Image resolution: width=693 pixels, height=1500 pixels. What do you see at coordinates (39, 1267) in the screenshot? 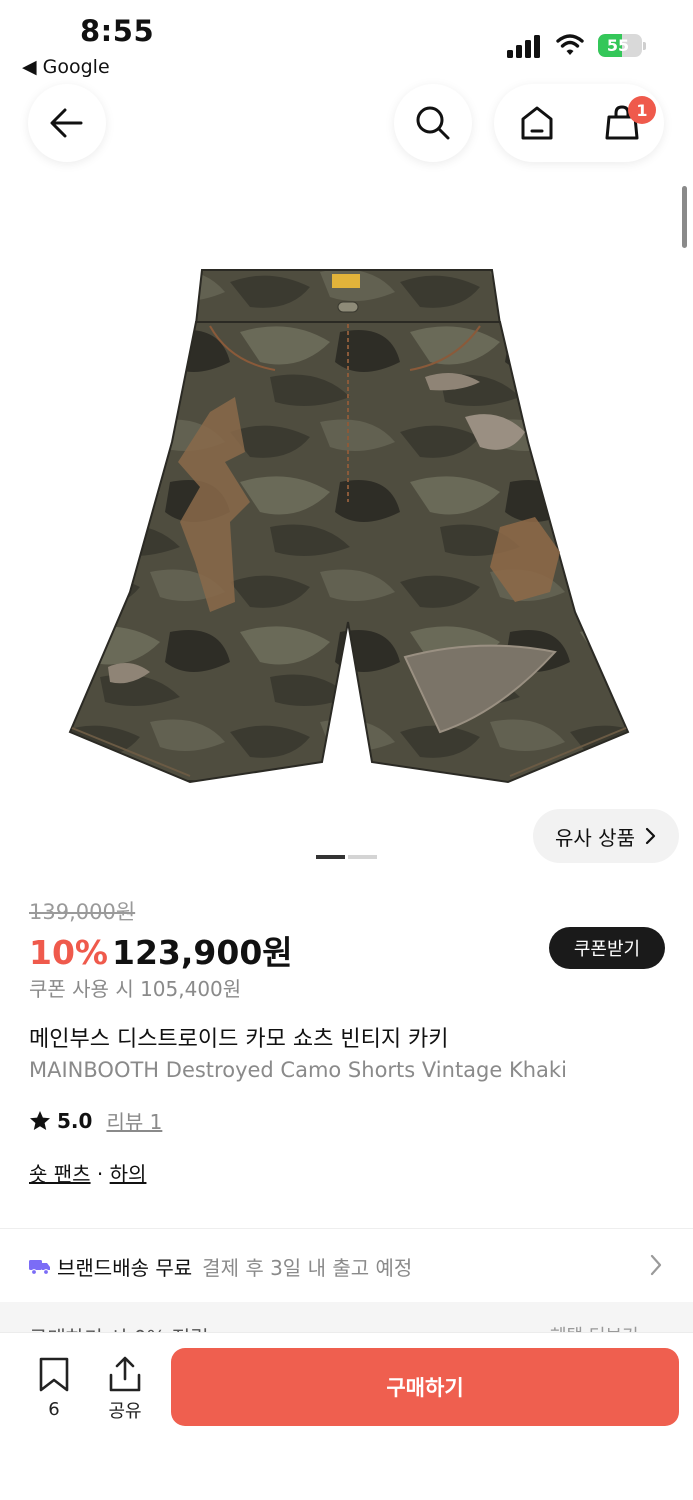
I see `delivery-truck-icon` at bounding box center [39, 1267].